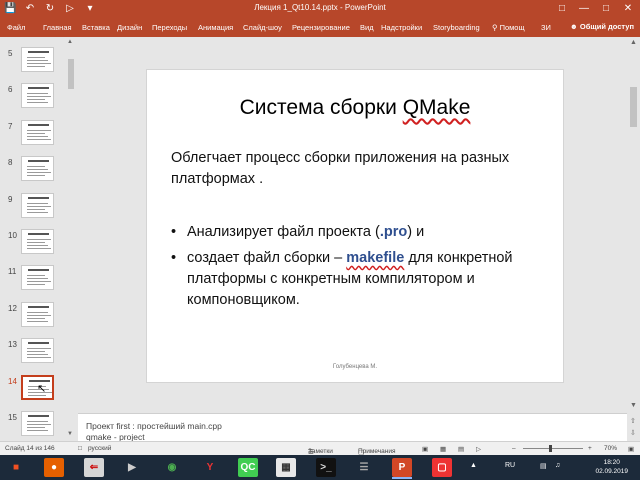 The width and height of the screenshot is (640, 480). What do you see at coordinates (12, 381) in the screenshot?
I see `slide-number: 14` at bounding box center [12, 381].